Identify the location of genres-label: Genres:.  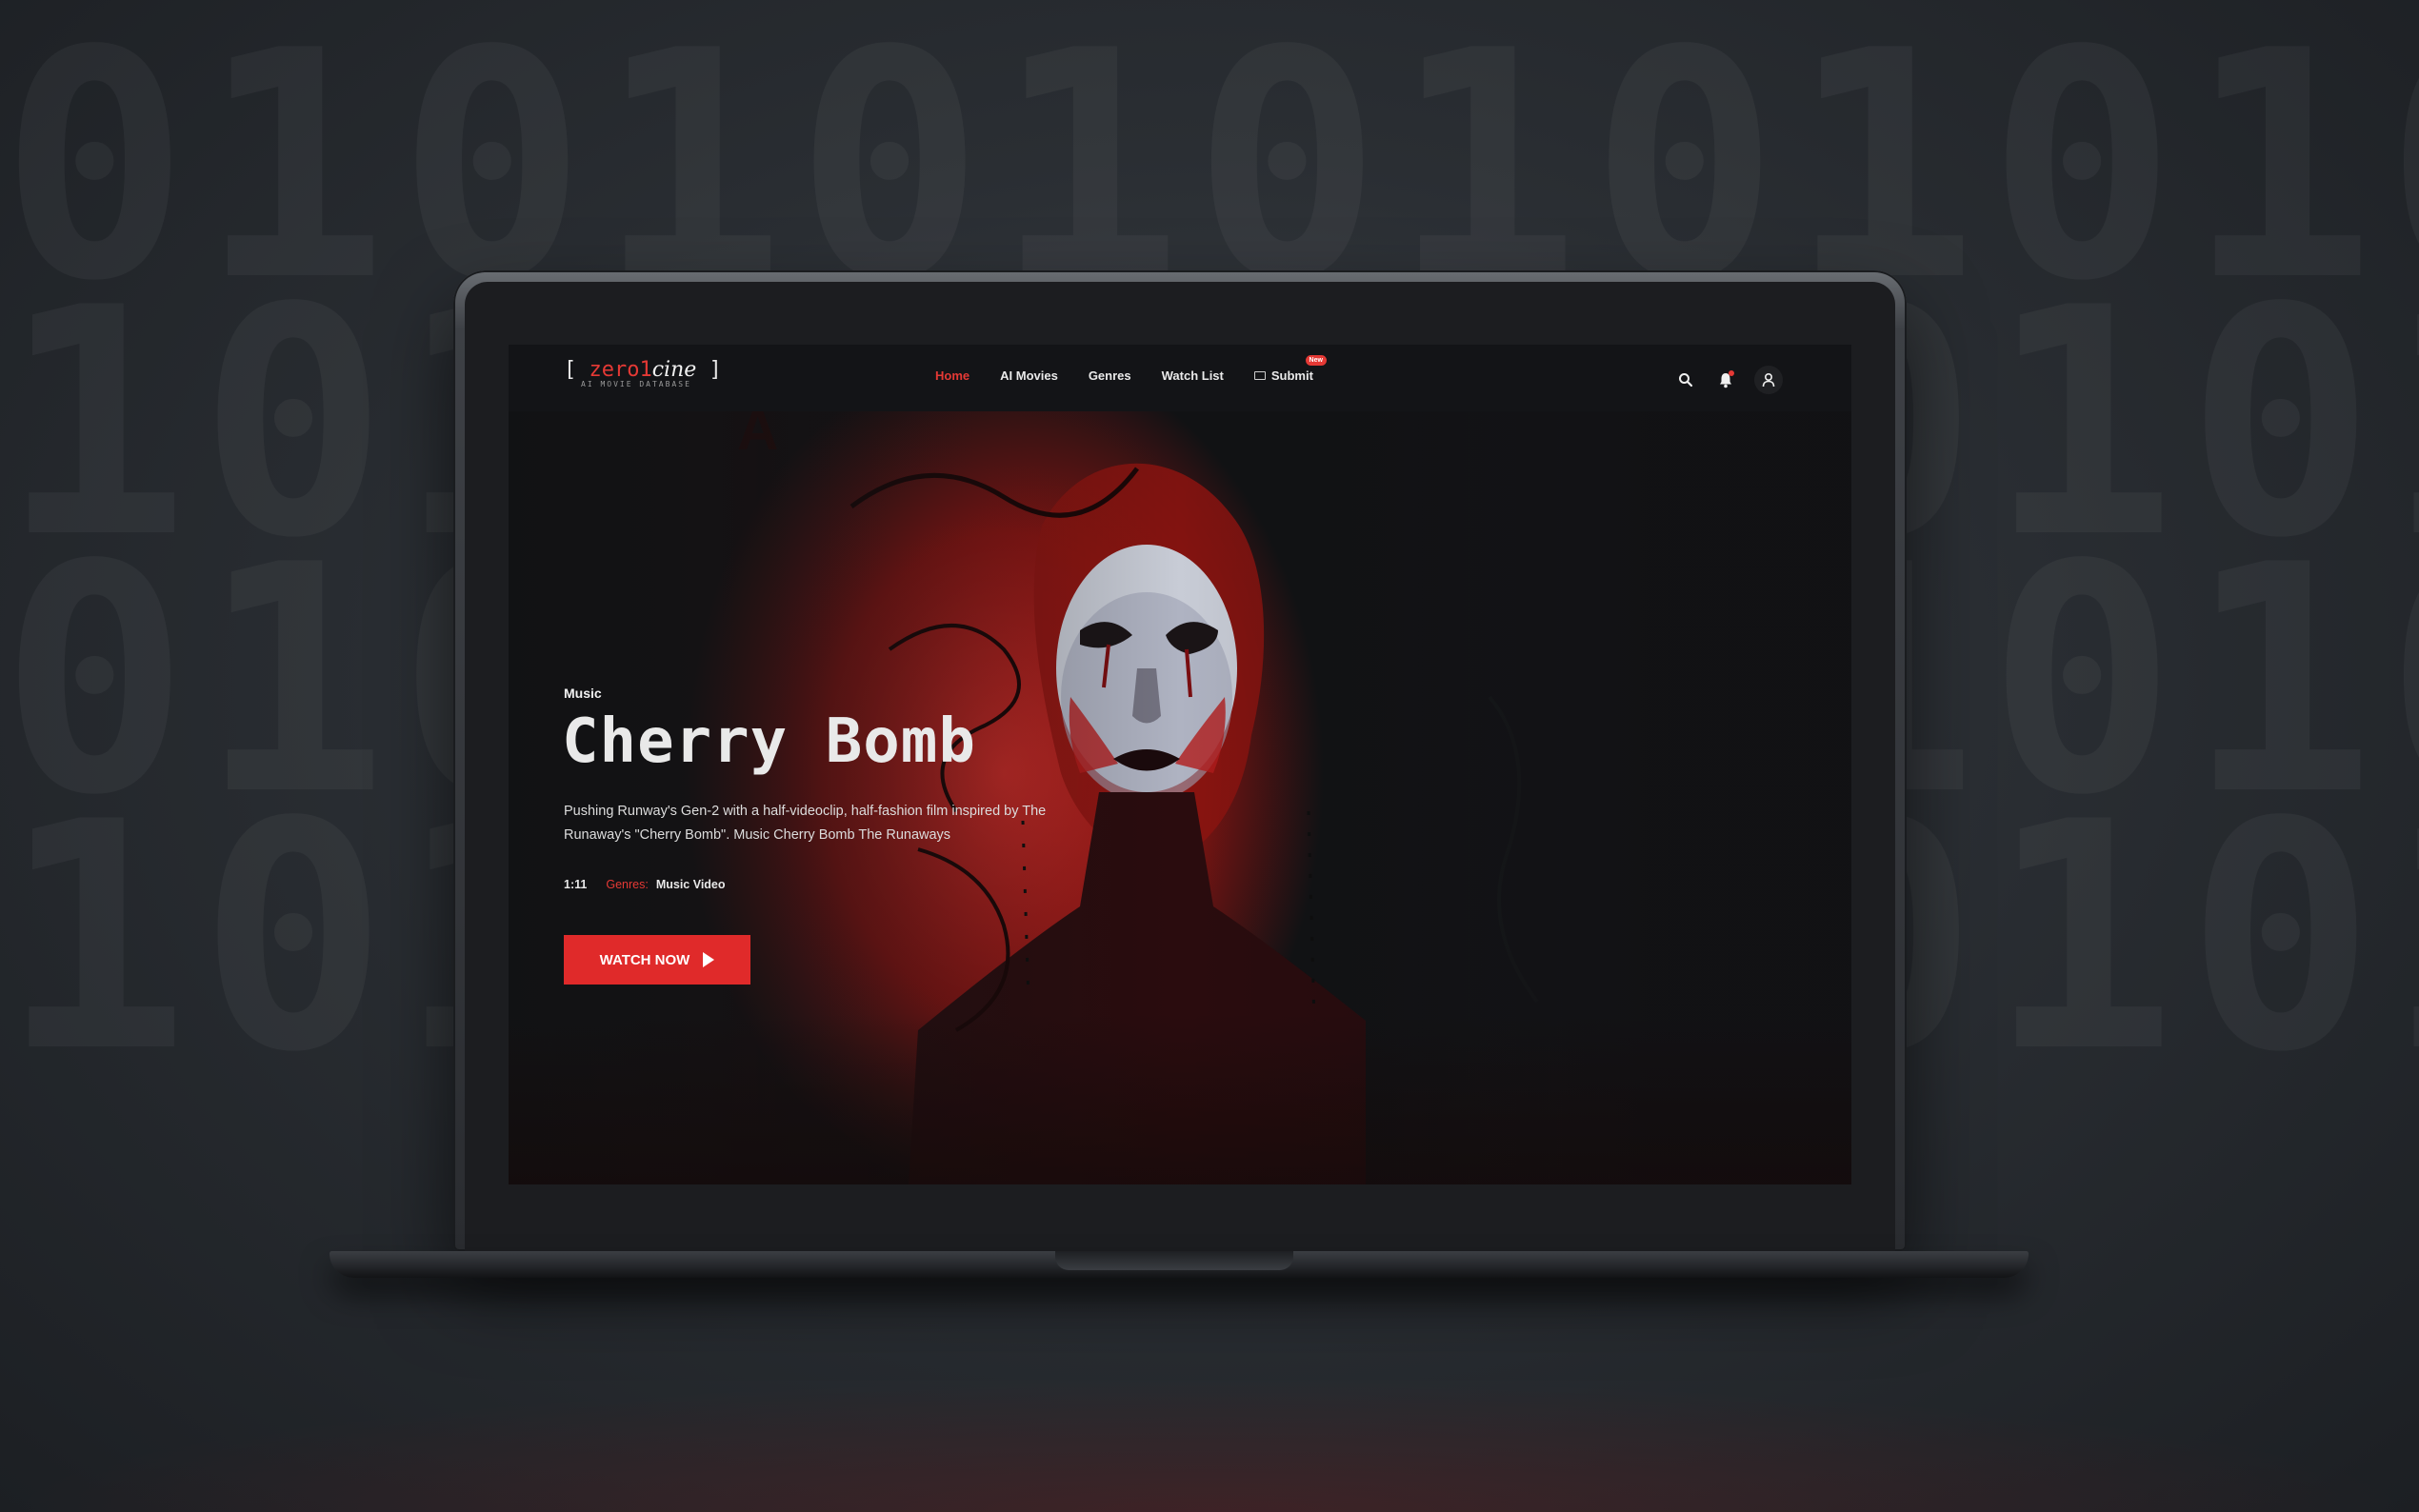
(627, 884).